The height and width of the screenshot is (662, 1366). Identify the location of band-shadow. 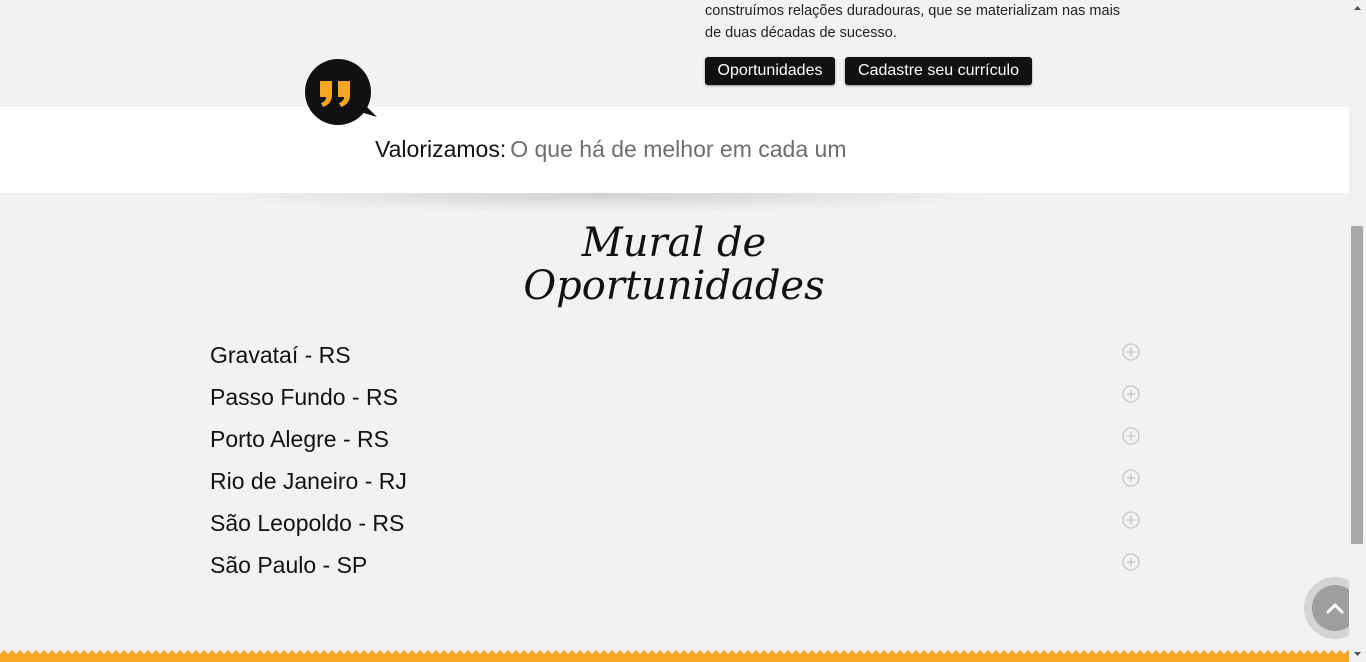
(600, 203).